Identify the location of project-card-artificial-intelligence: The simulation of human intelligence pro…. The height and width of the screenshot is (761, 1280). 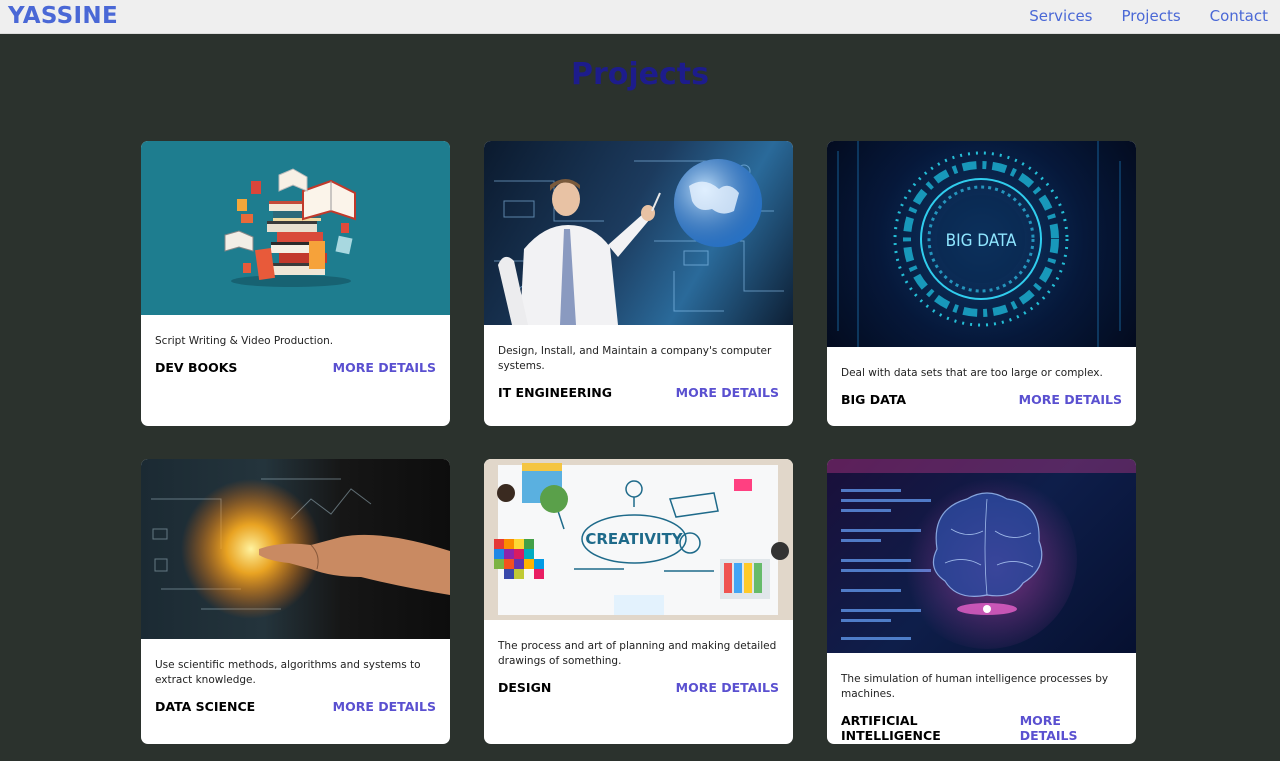
(981, 601).